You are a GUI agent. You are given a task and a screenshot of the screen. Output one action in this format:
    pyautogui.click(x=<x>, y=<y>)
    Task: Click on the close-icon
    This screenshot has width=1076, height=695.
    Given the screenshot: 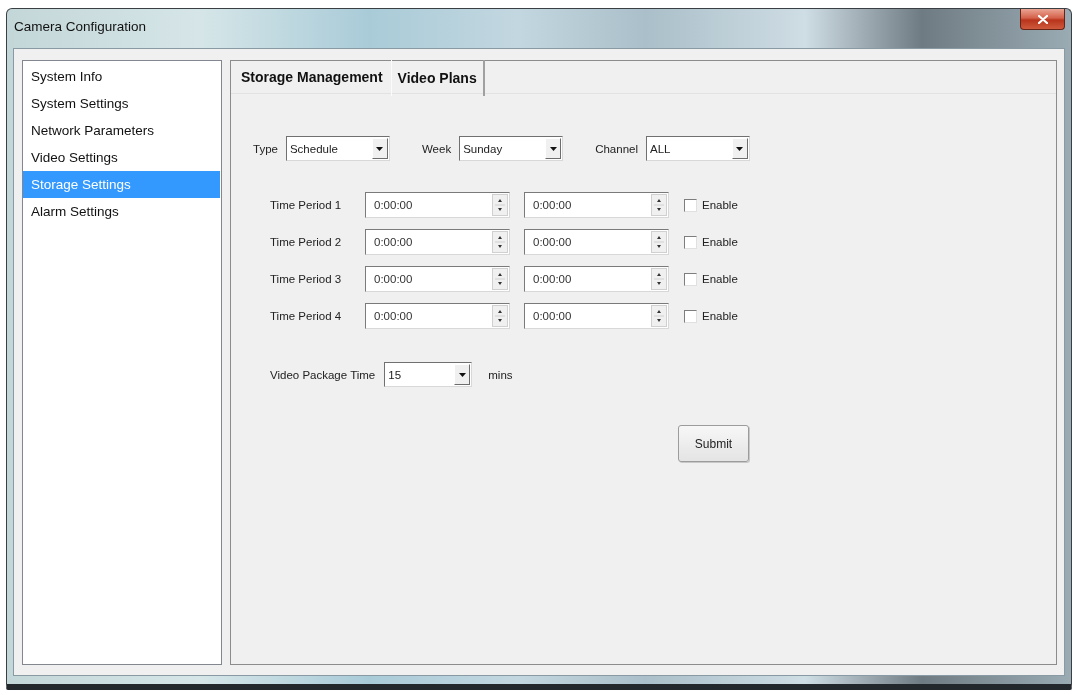 What is the action you would take?
    pyautogui.click(x=1042, y=19)
    